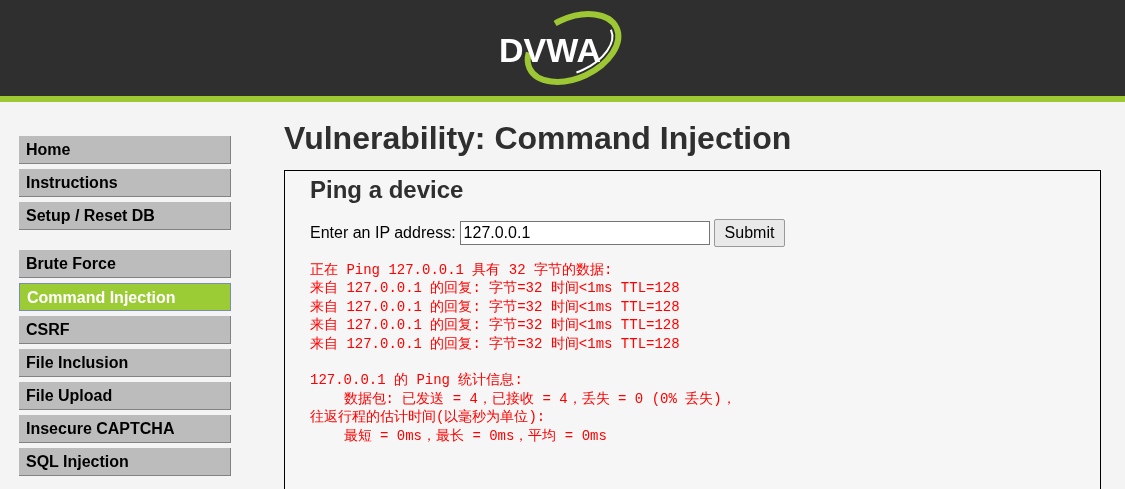 Image resolution: width=1125 pixels, height=489 pixels. I want to click on section-heading: Ping a device, so click(387, 190).